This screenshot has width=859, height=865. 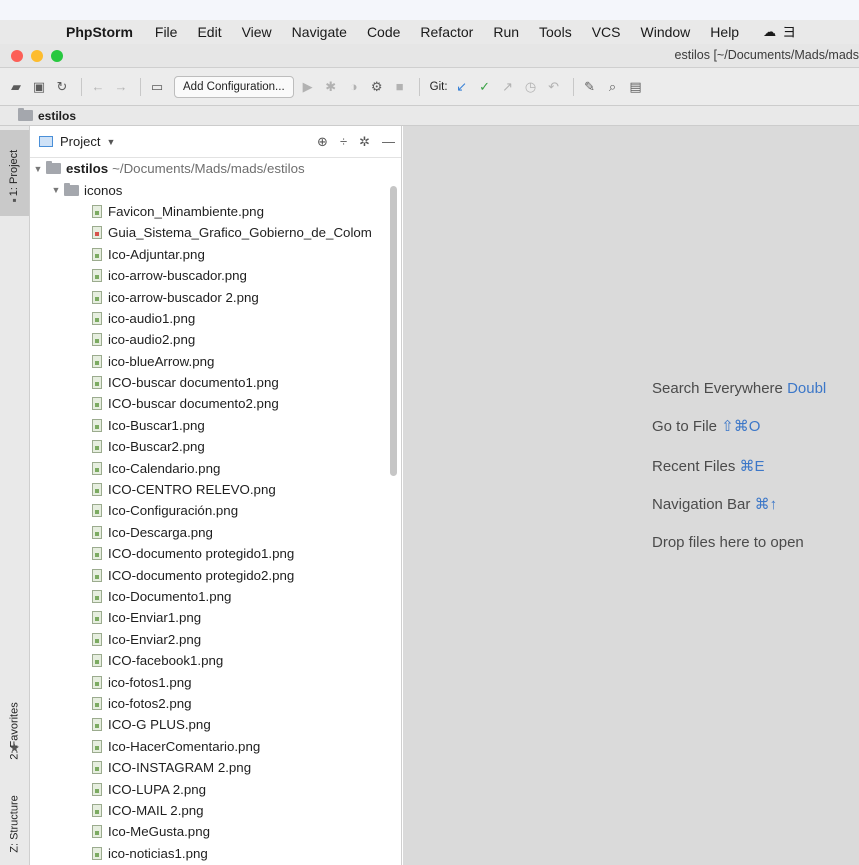 What do you see at coordinates (215, 574) in the screenshot?
I see `file-row: ICO-documento protegido2.png` at bounding box center [215, 574].